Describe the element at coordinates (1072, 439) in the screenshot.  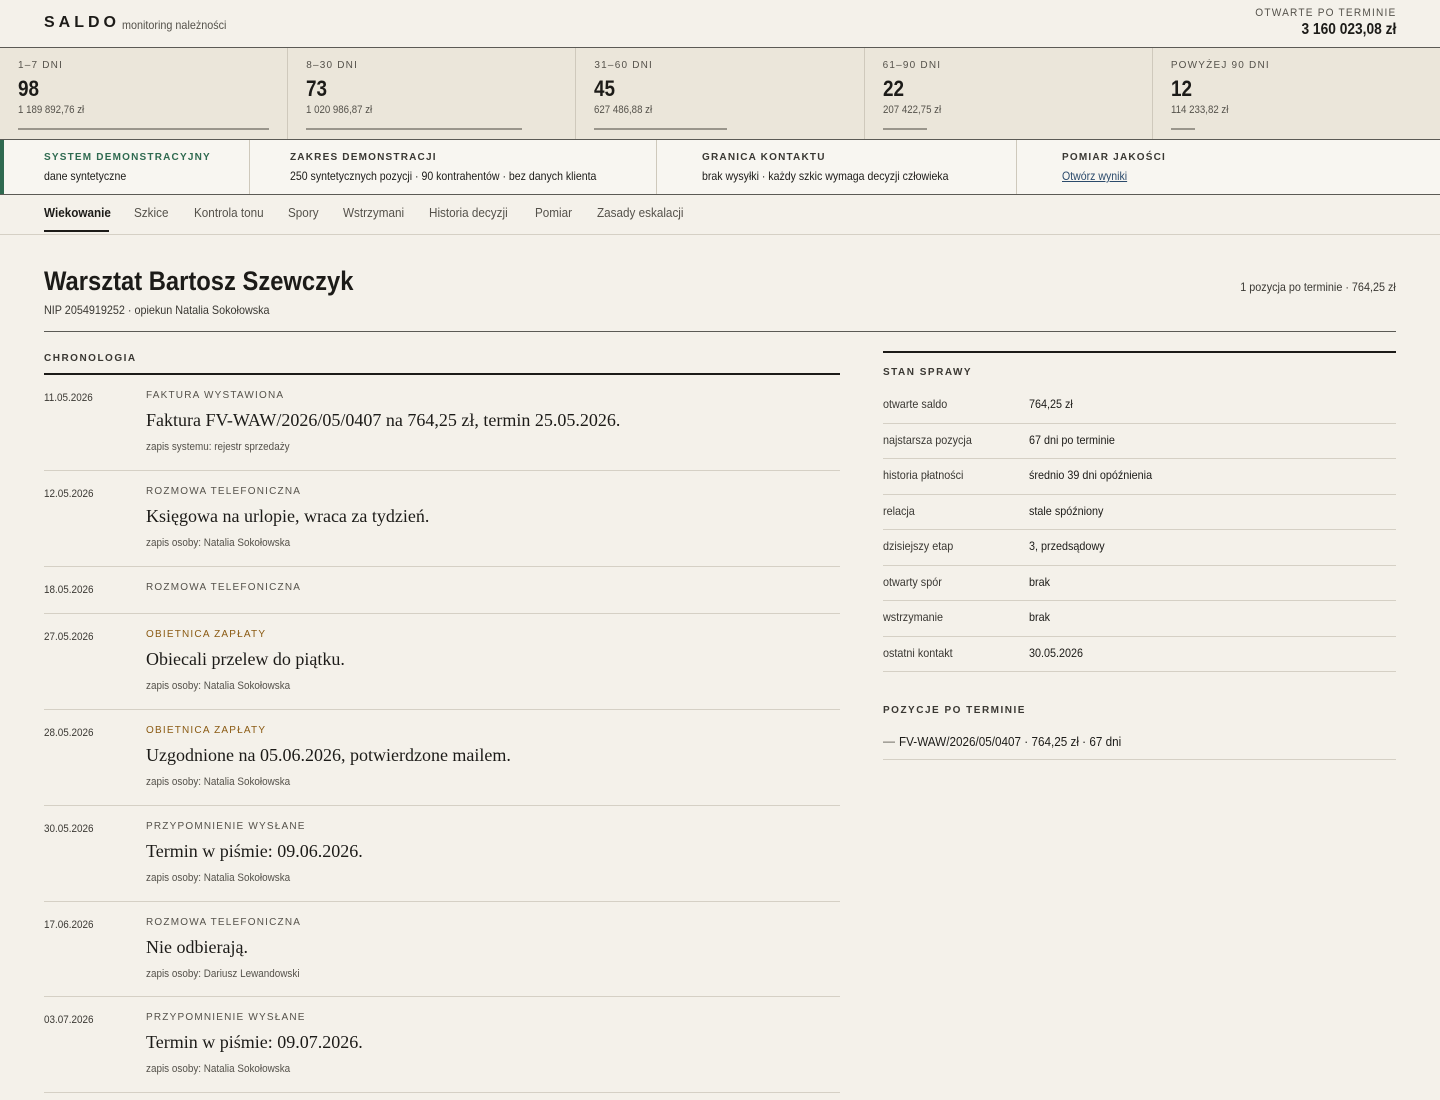
I see `case-value: 67 dni po terminie` at that location.